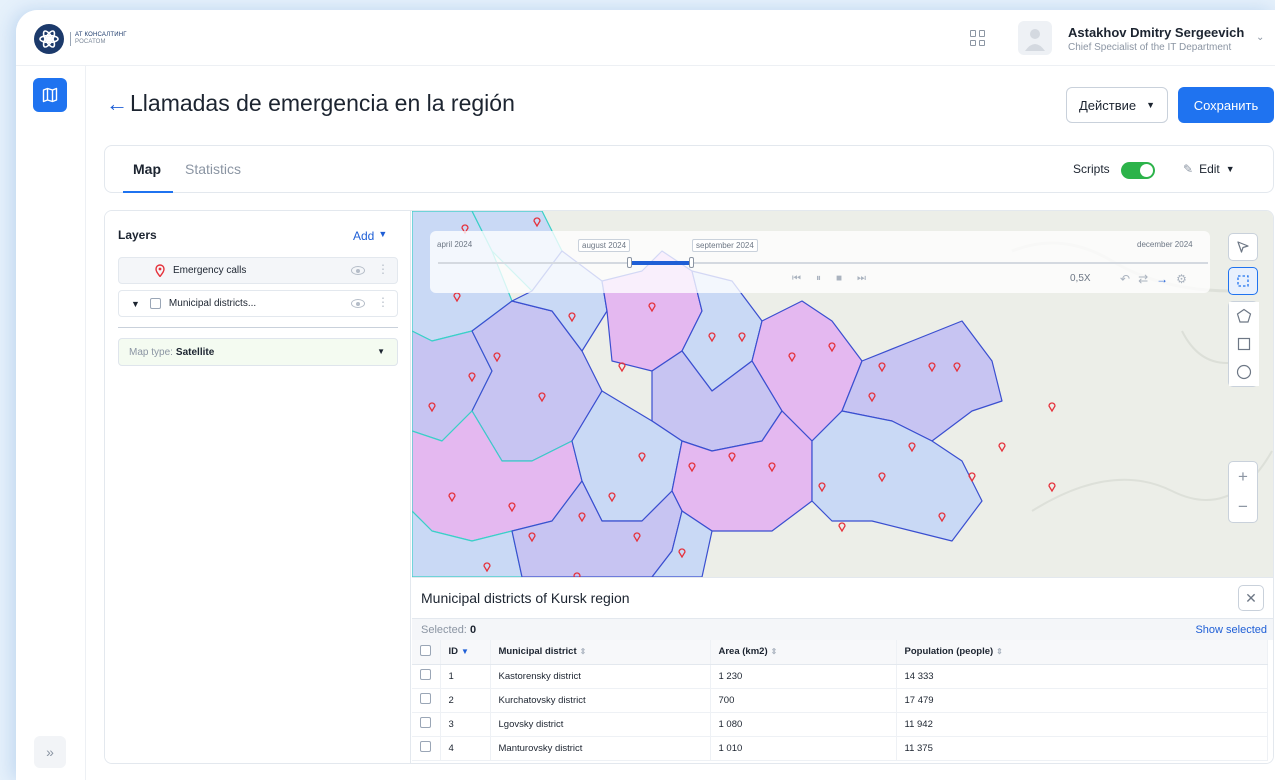  I want to click on add-layer-button: Add ▼, so click(370, 236).